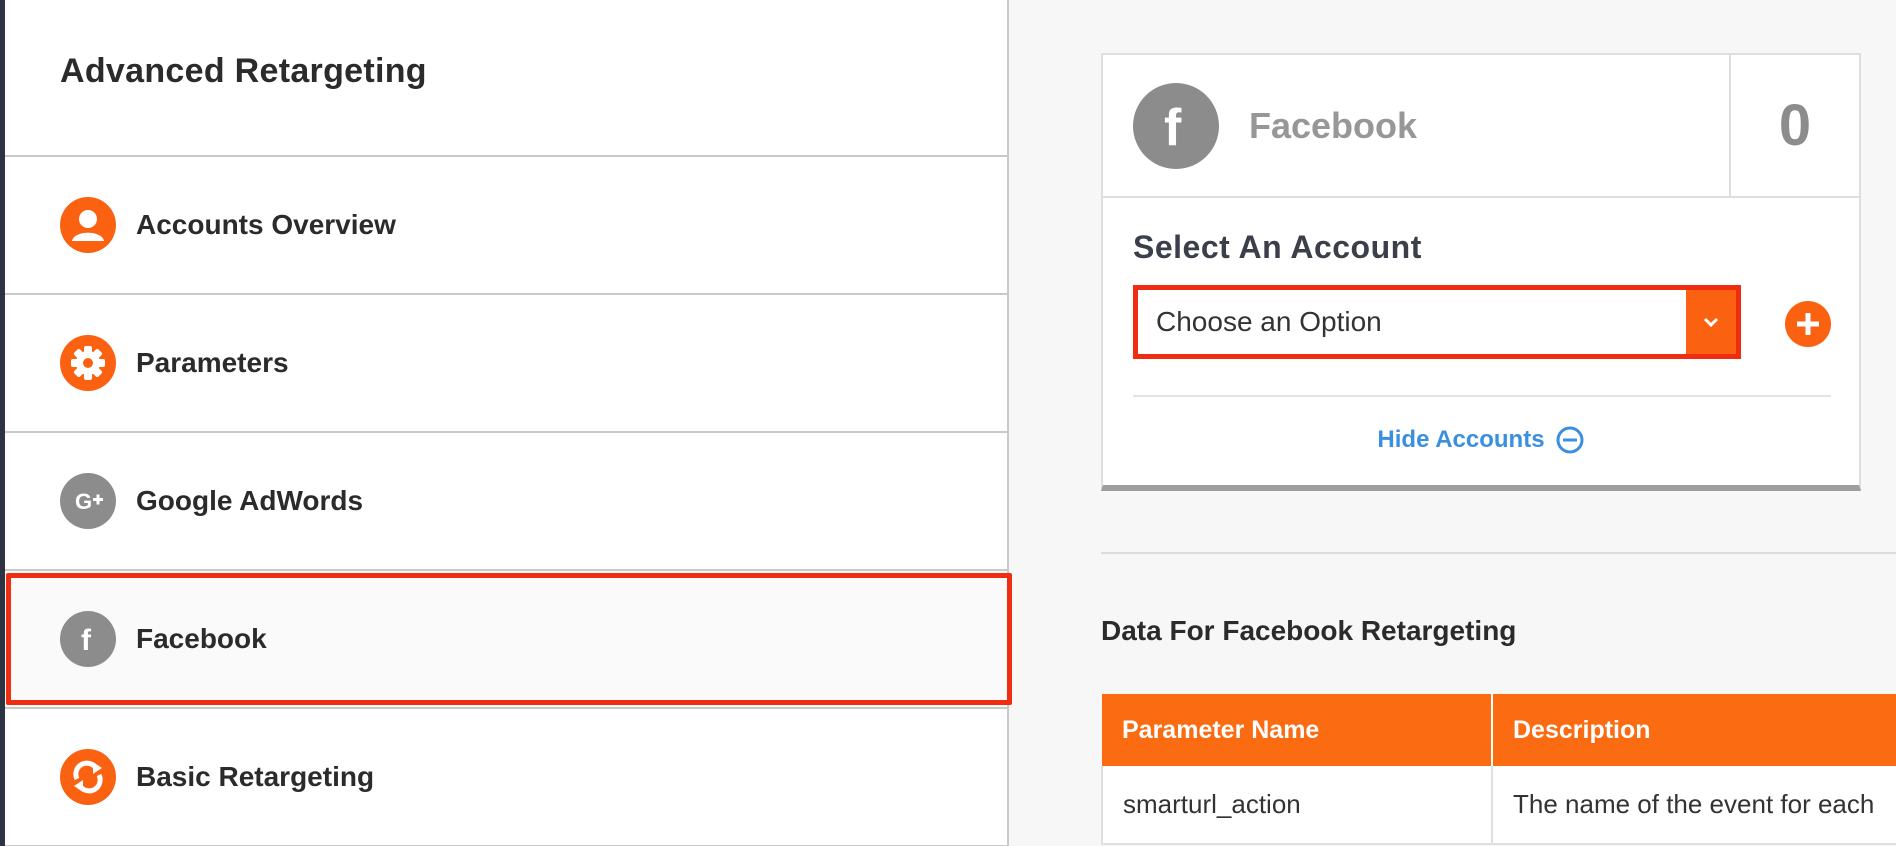 This screenshot has width=1896, height=846. Describe the element at coordinates (88, 225) in the screenshot. I see `user-icon` at that location.